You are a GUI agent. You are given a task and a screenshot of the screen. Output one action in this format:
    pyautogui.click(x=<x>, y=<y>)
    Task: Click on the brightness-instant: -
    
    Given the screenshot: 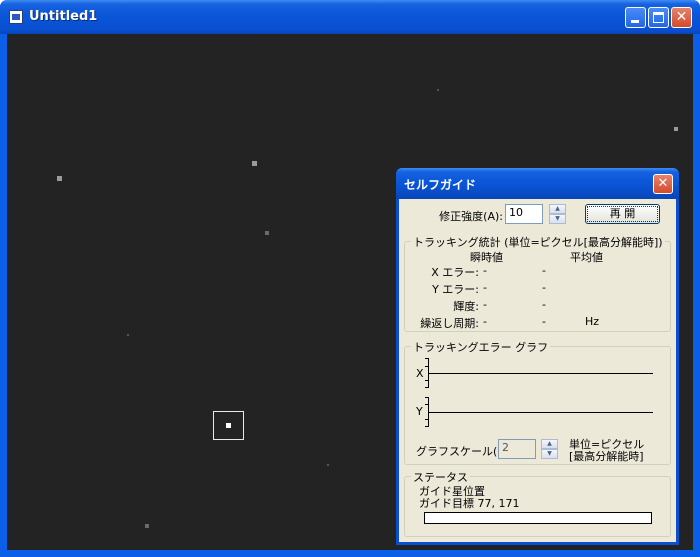 What is the action you would take?
    pyautogui.click(x=485, y=304)
    